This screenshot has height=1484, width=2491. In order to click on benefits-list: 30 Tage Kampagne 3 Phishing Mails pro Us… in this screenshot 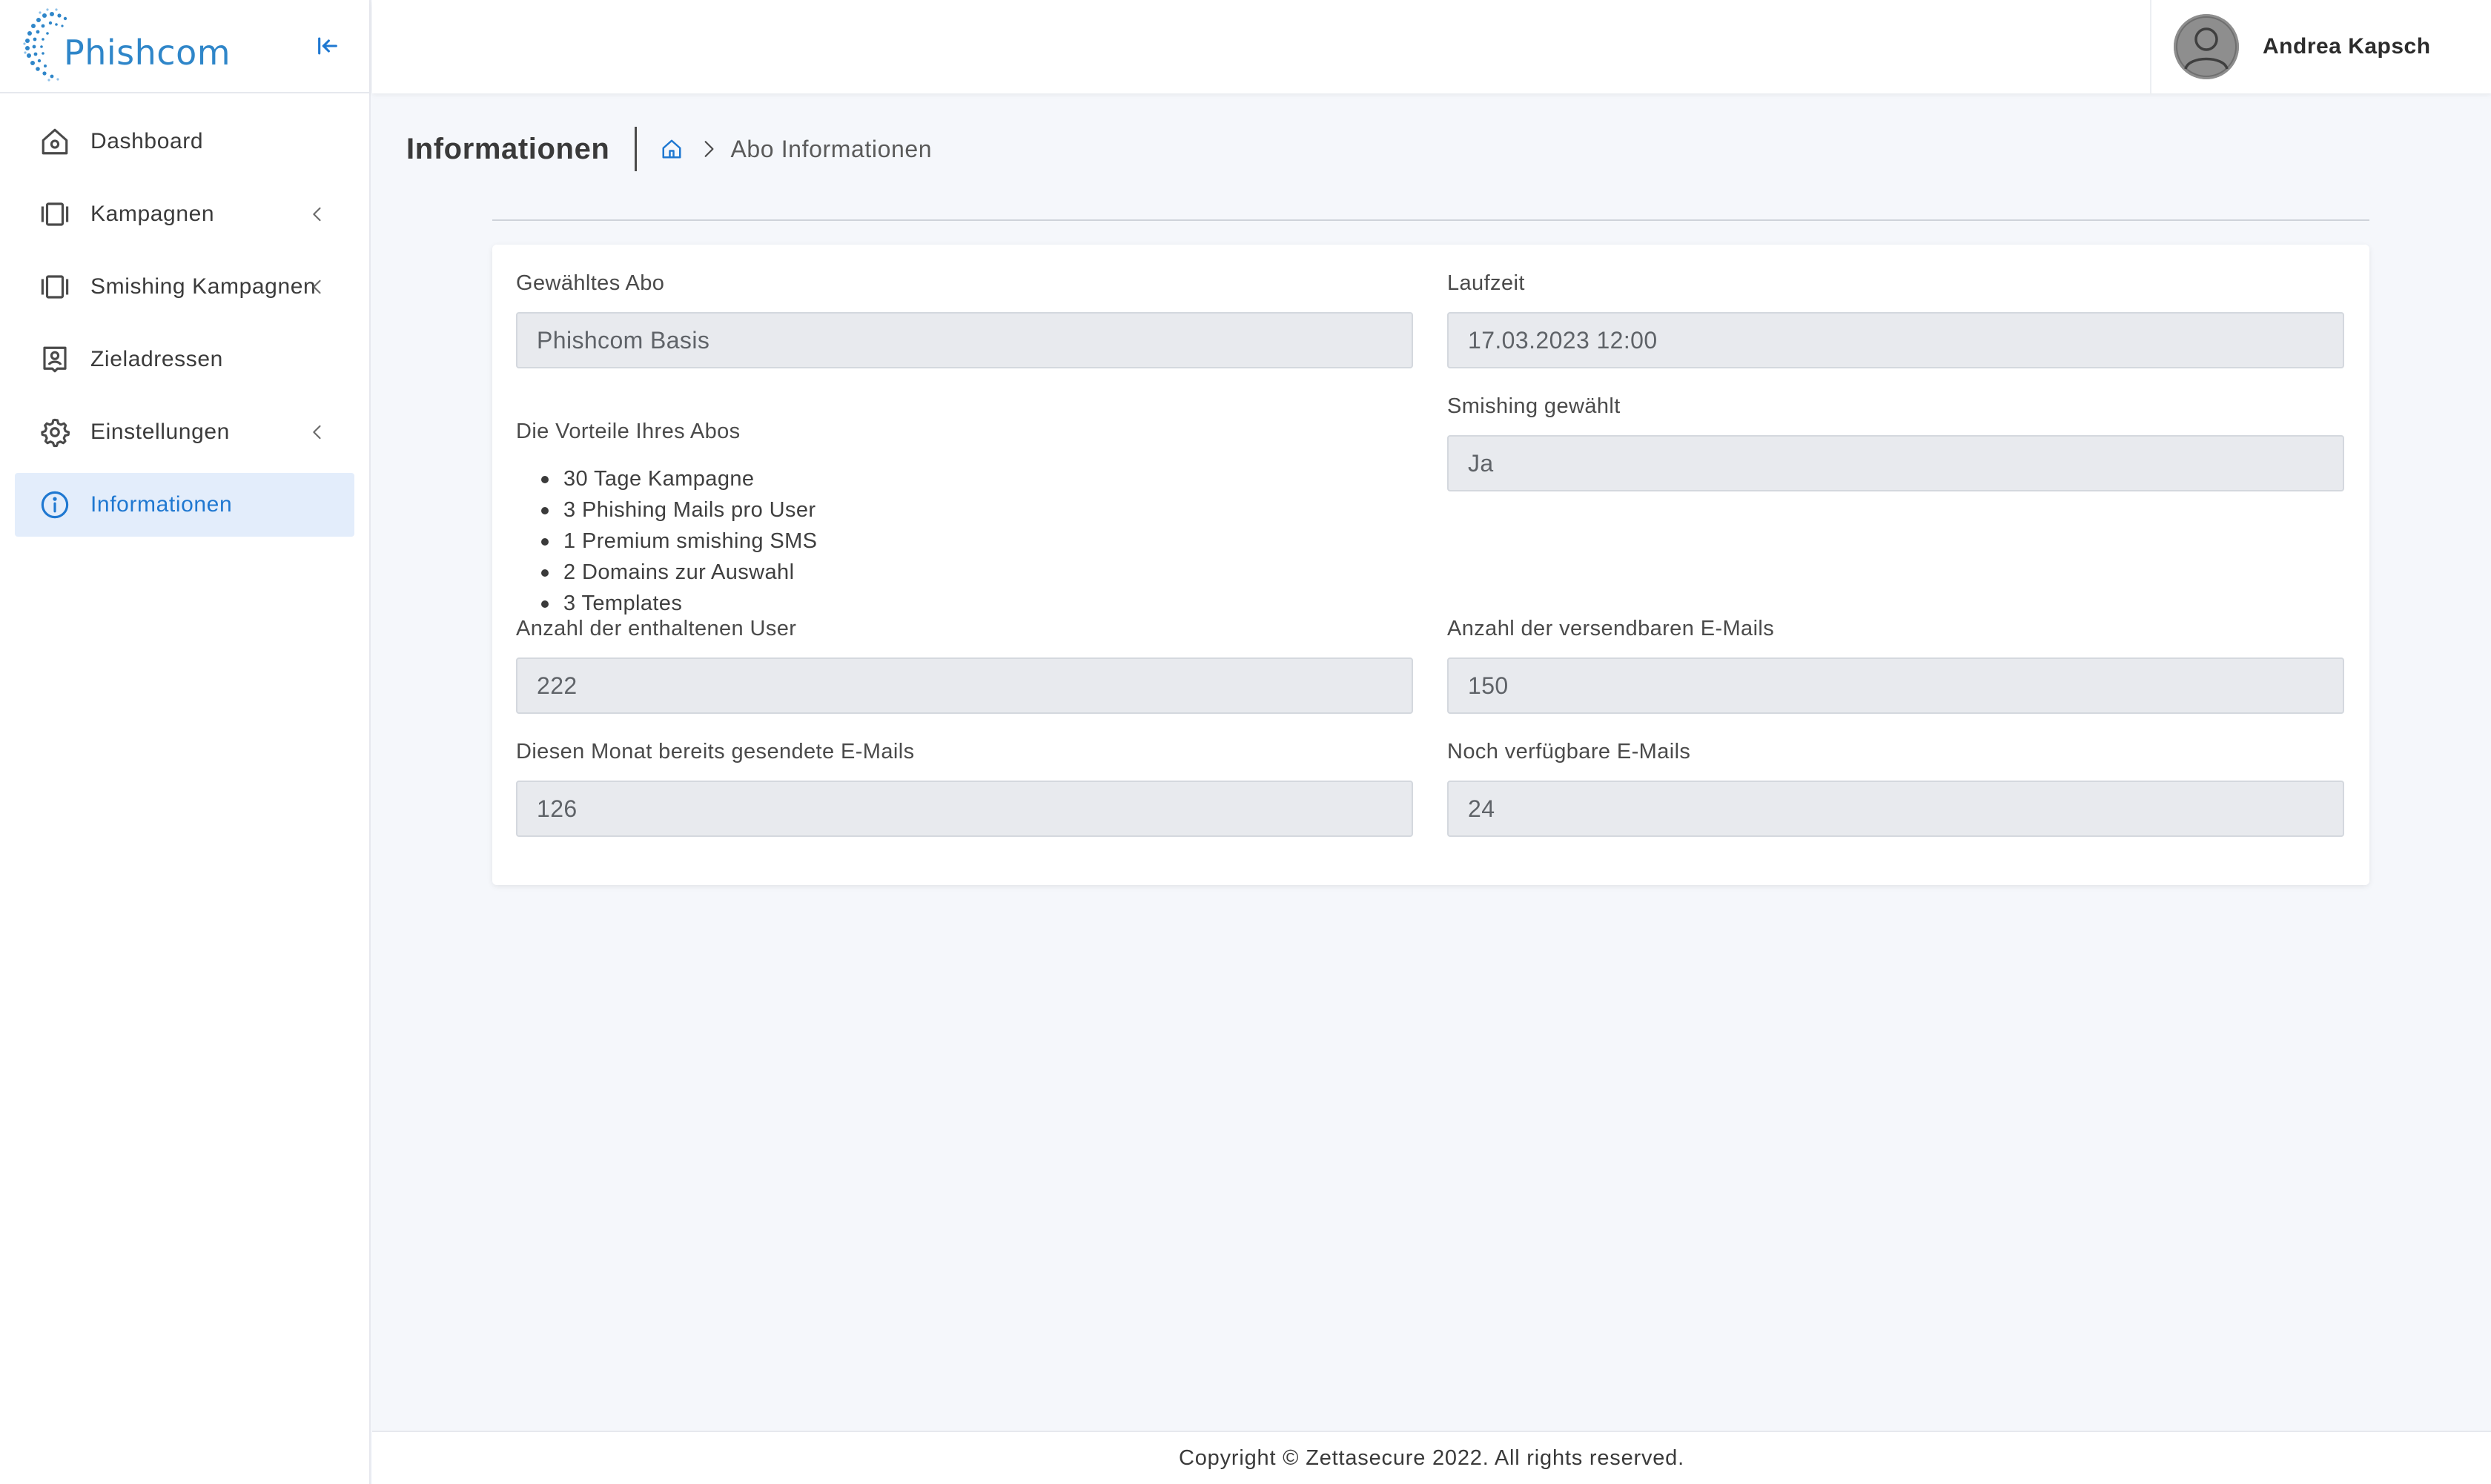, I will do `click(666, 541)`.